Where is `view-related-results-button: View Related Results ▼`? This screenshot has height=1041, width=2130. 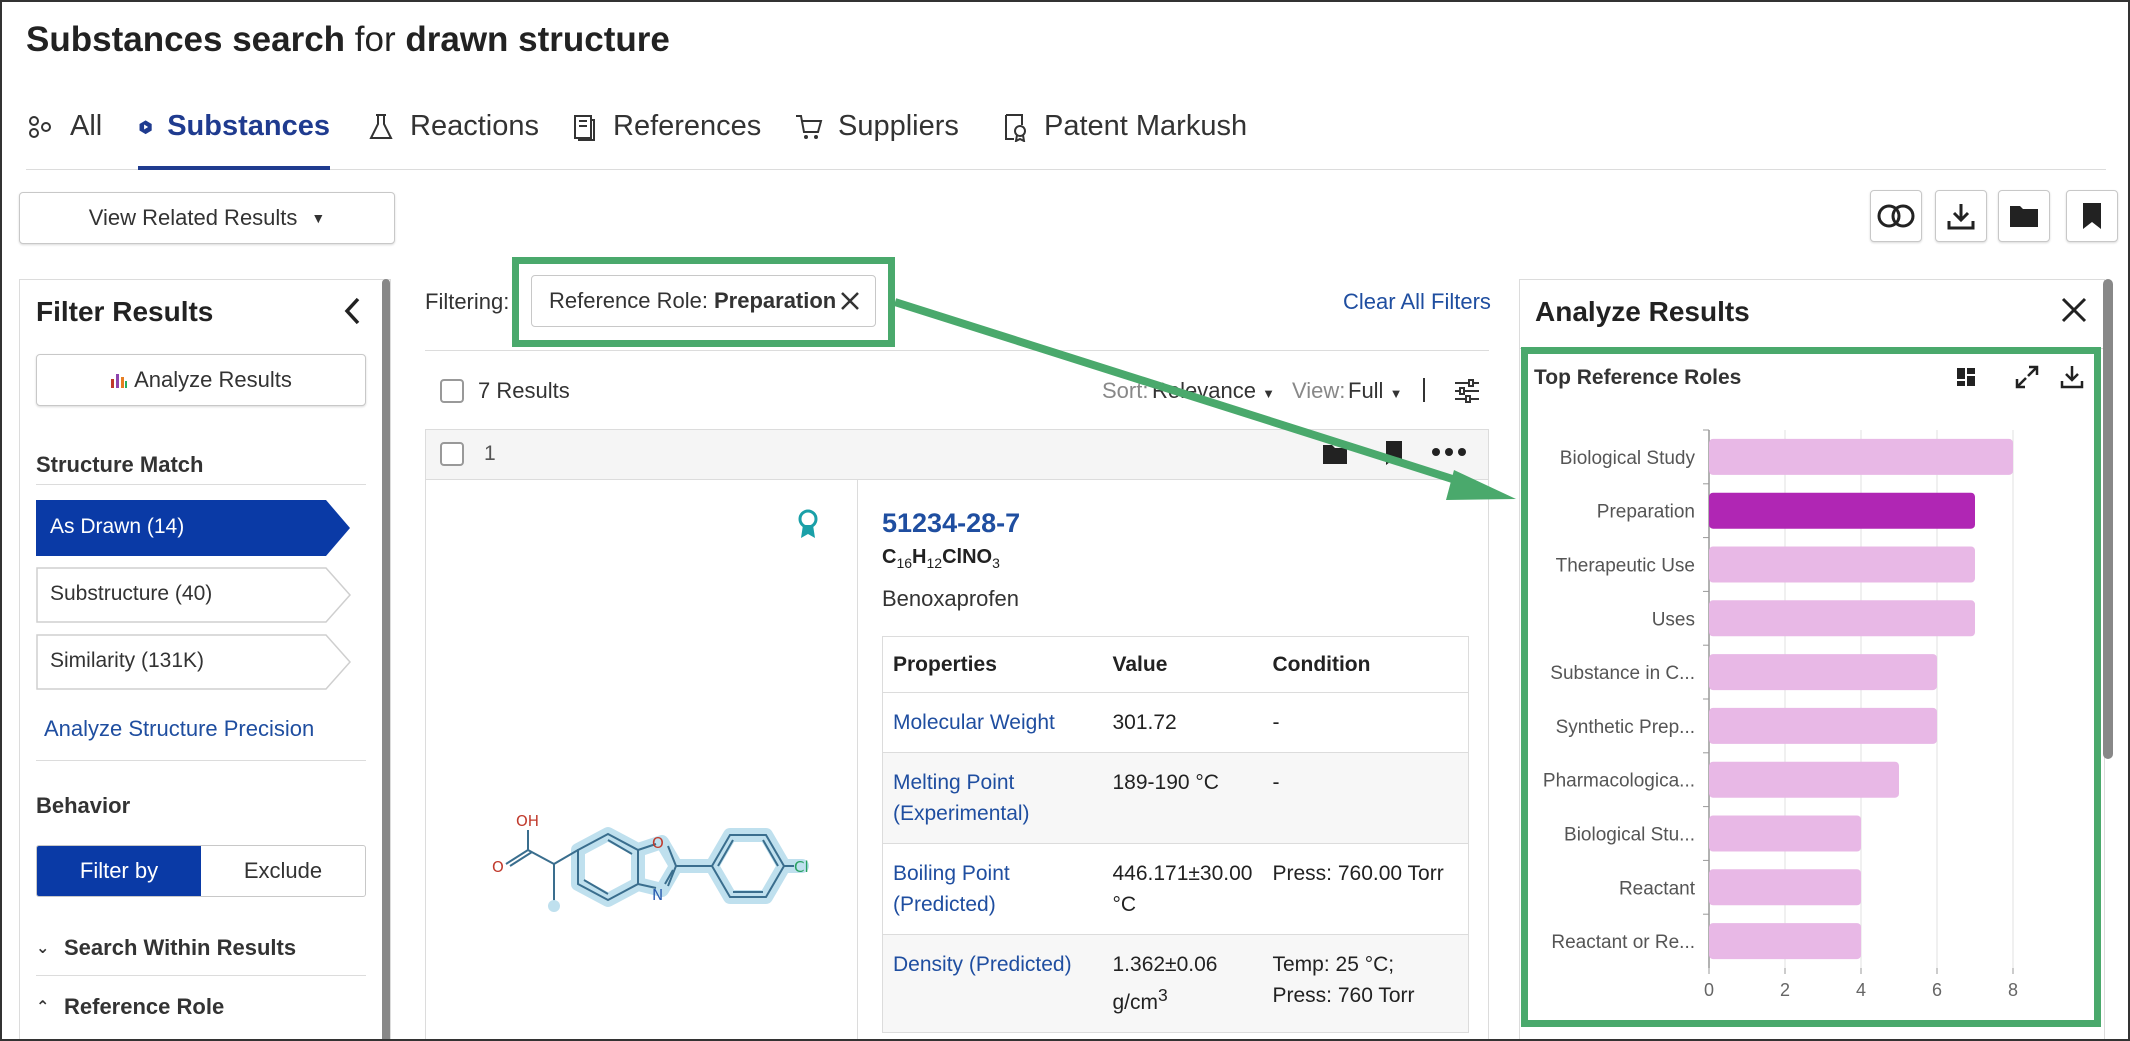
view-related-results-button: View Related Results ▼ is located at coordinates (207, 218).